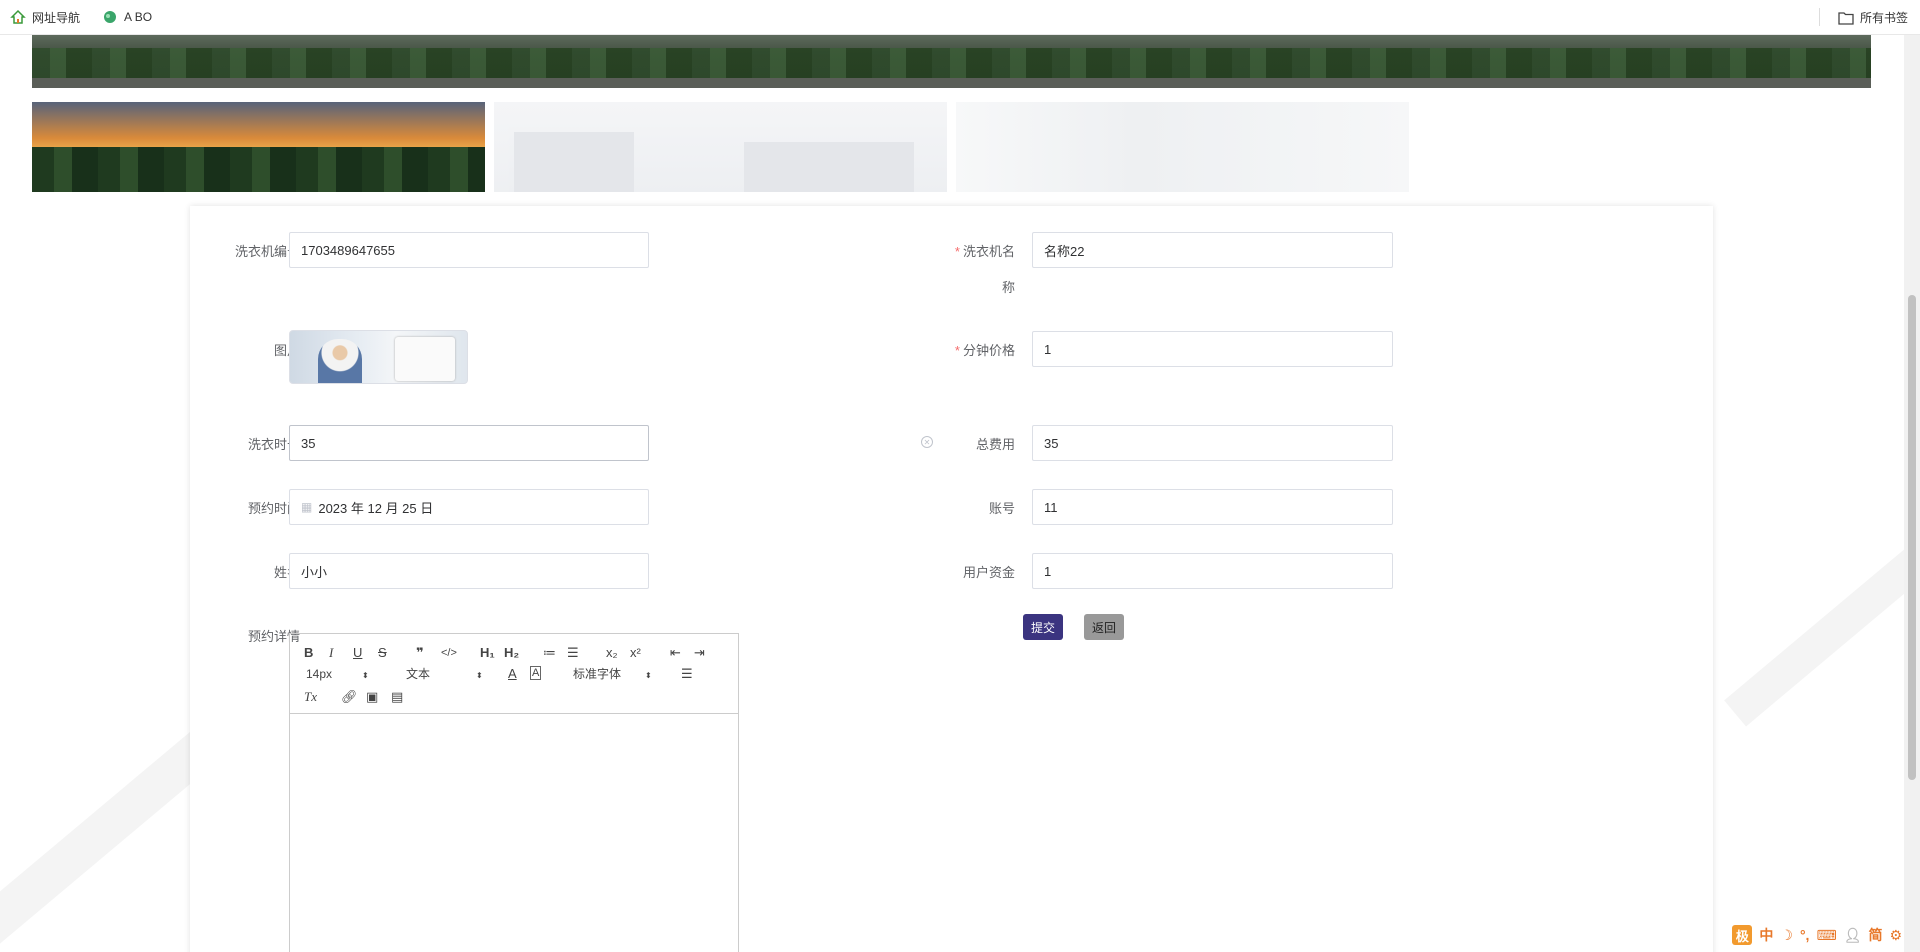  What do you see at coordinates (378, 357) in the screenshot?
I see `machine-image` at bounding box center [378, 357].